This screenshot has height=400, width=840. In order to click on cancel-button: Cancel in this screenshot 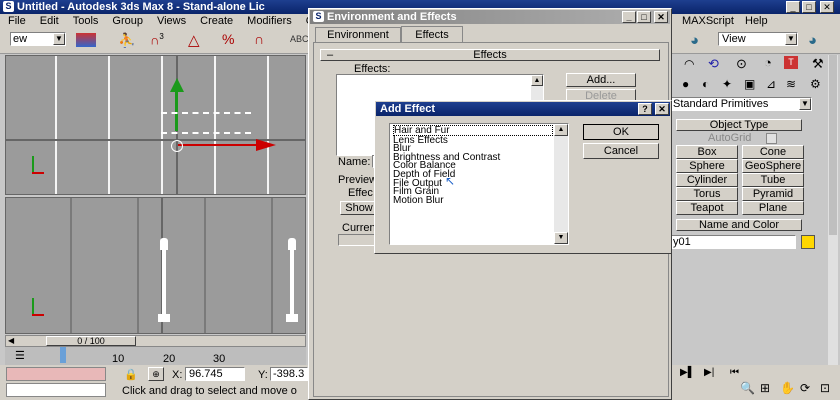, I will do `click(621, 151)`.